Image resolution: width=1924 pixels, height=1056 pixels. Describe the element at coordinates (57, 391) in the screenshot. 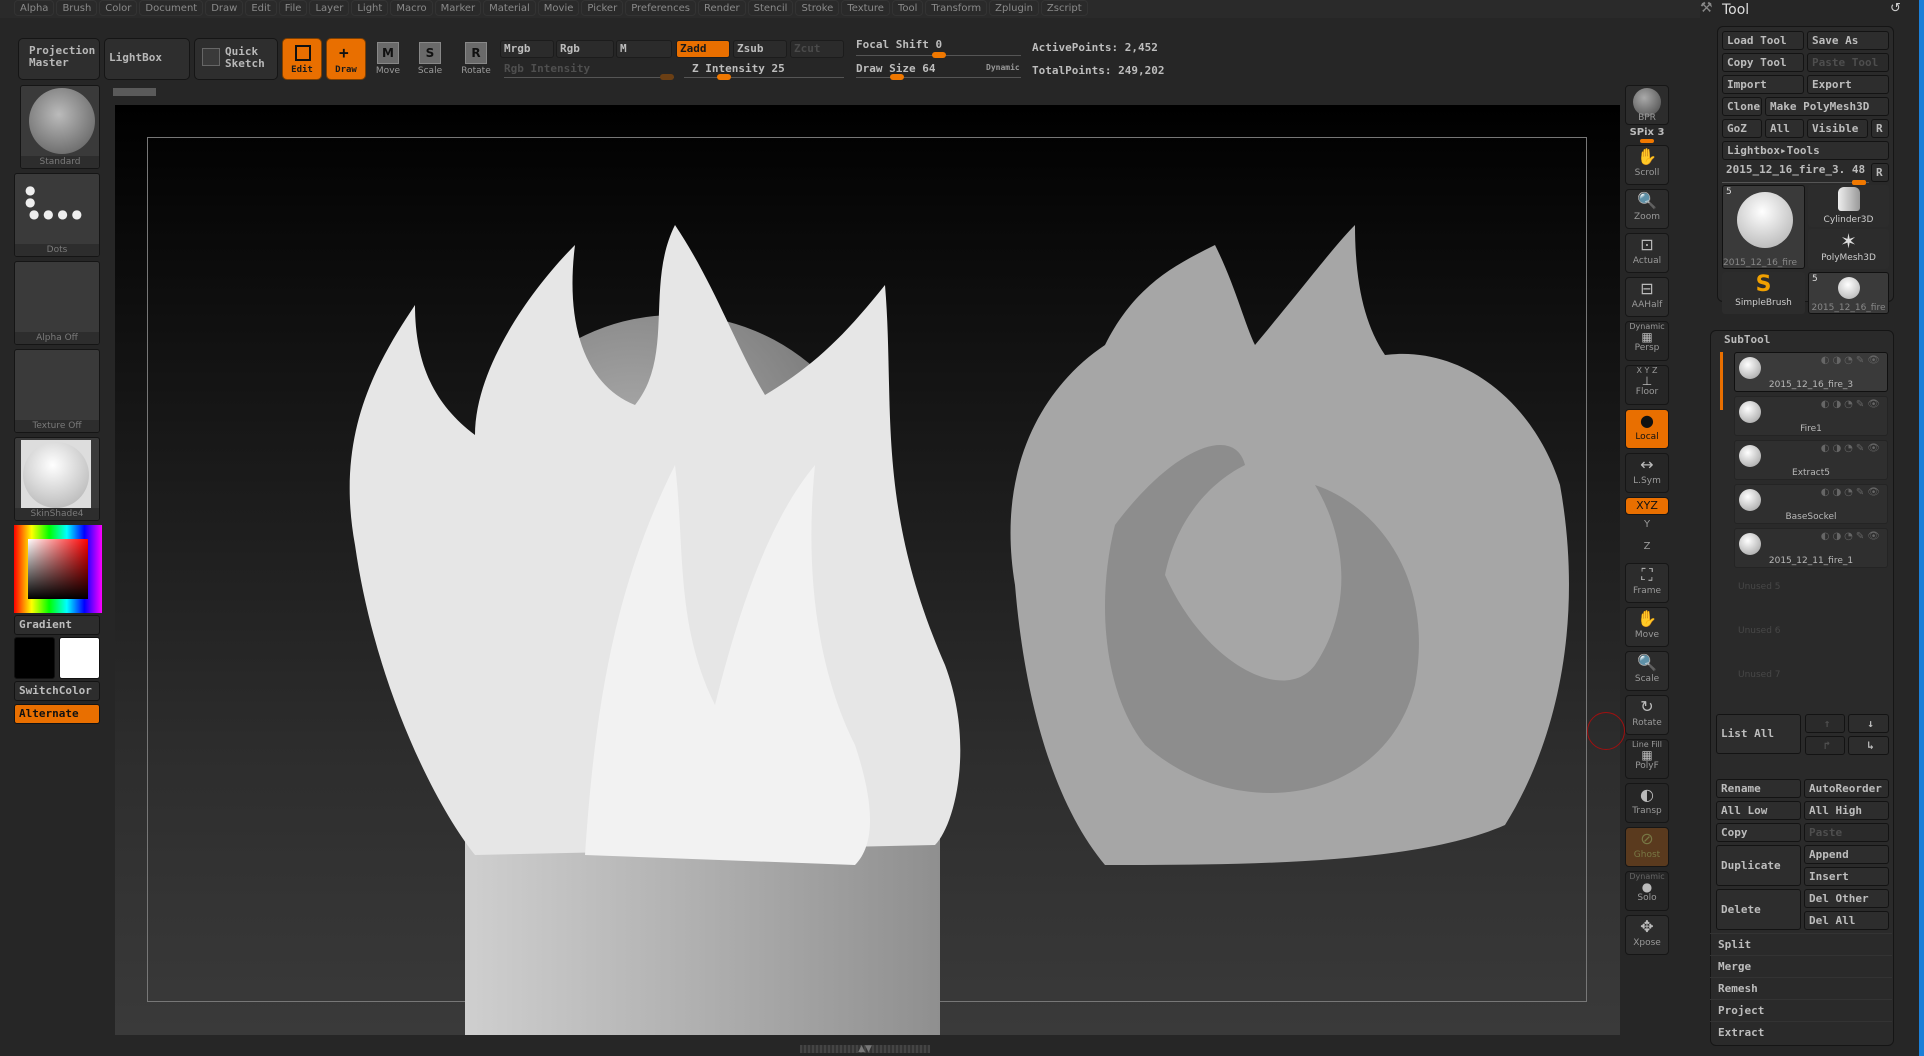

I see `texture-selector: Texture Off` at that location.